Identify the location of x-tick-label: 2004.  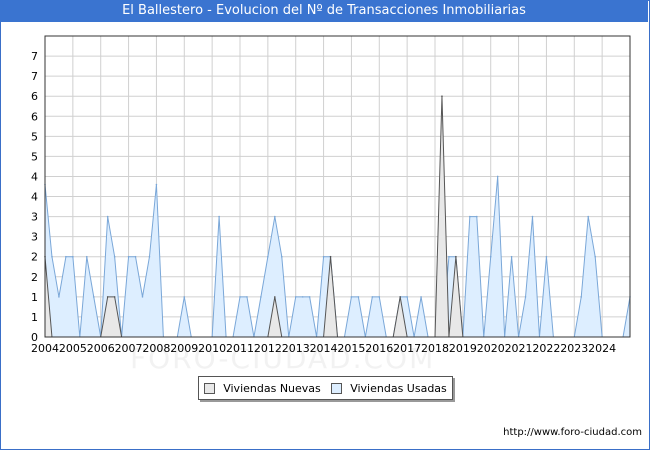
(45, 348).